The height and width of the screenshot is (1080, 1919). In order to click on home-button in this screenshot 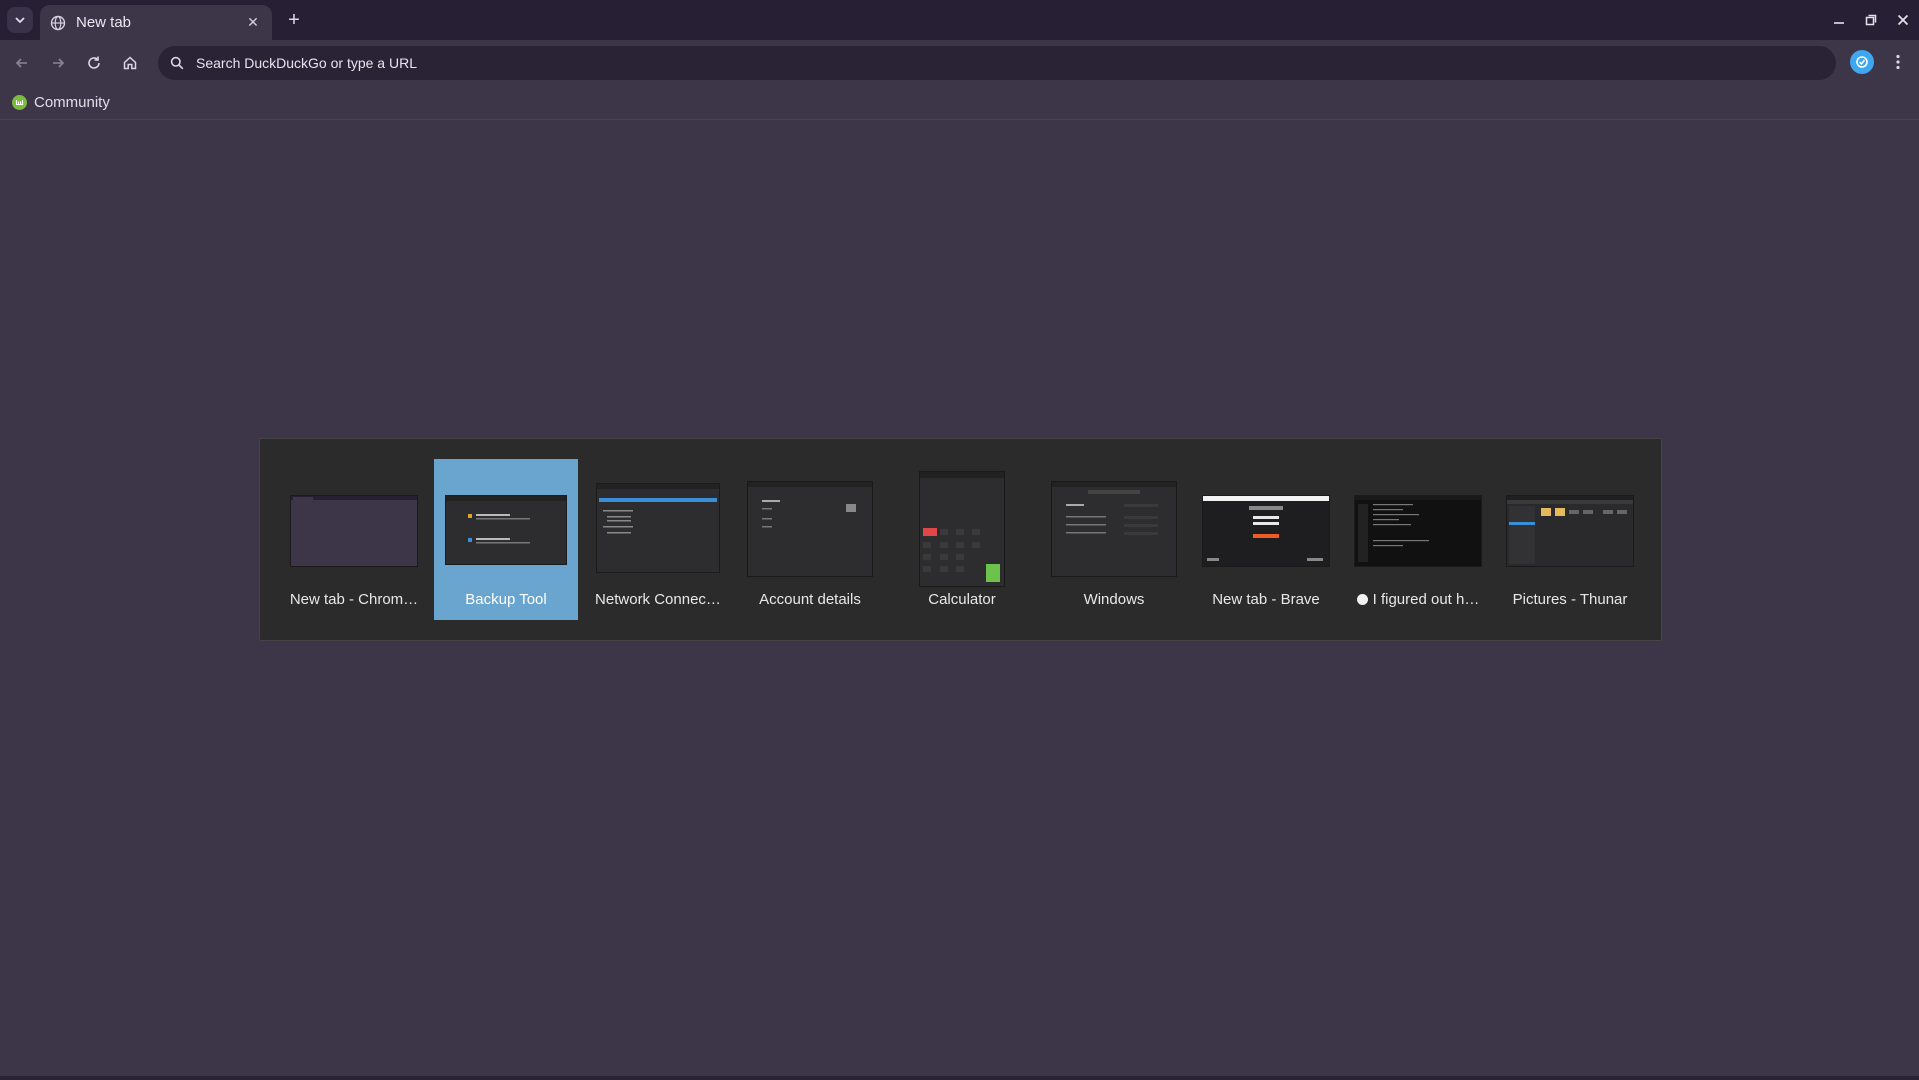, I will do `click(130, 63)`.